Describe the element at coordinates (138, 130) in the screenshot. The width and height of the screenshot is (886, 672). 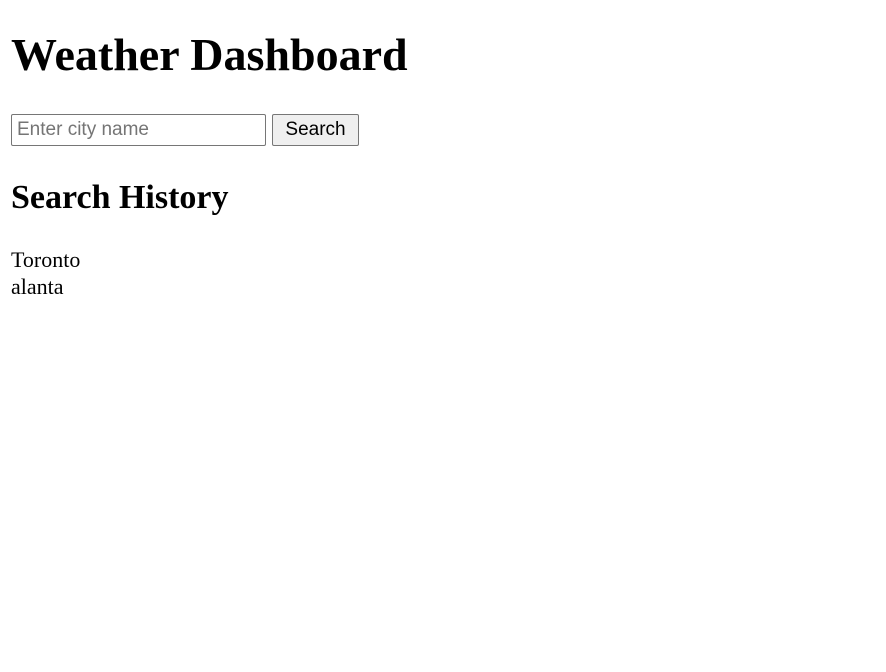
I see `city-search-input` at that location.